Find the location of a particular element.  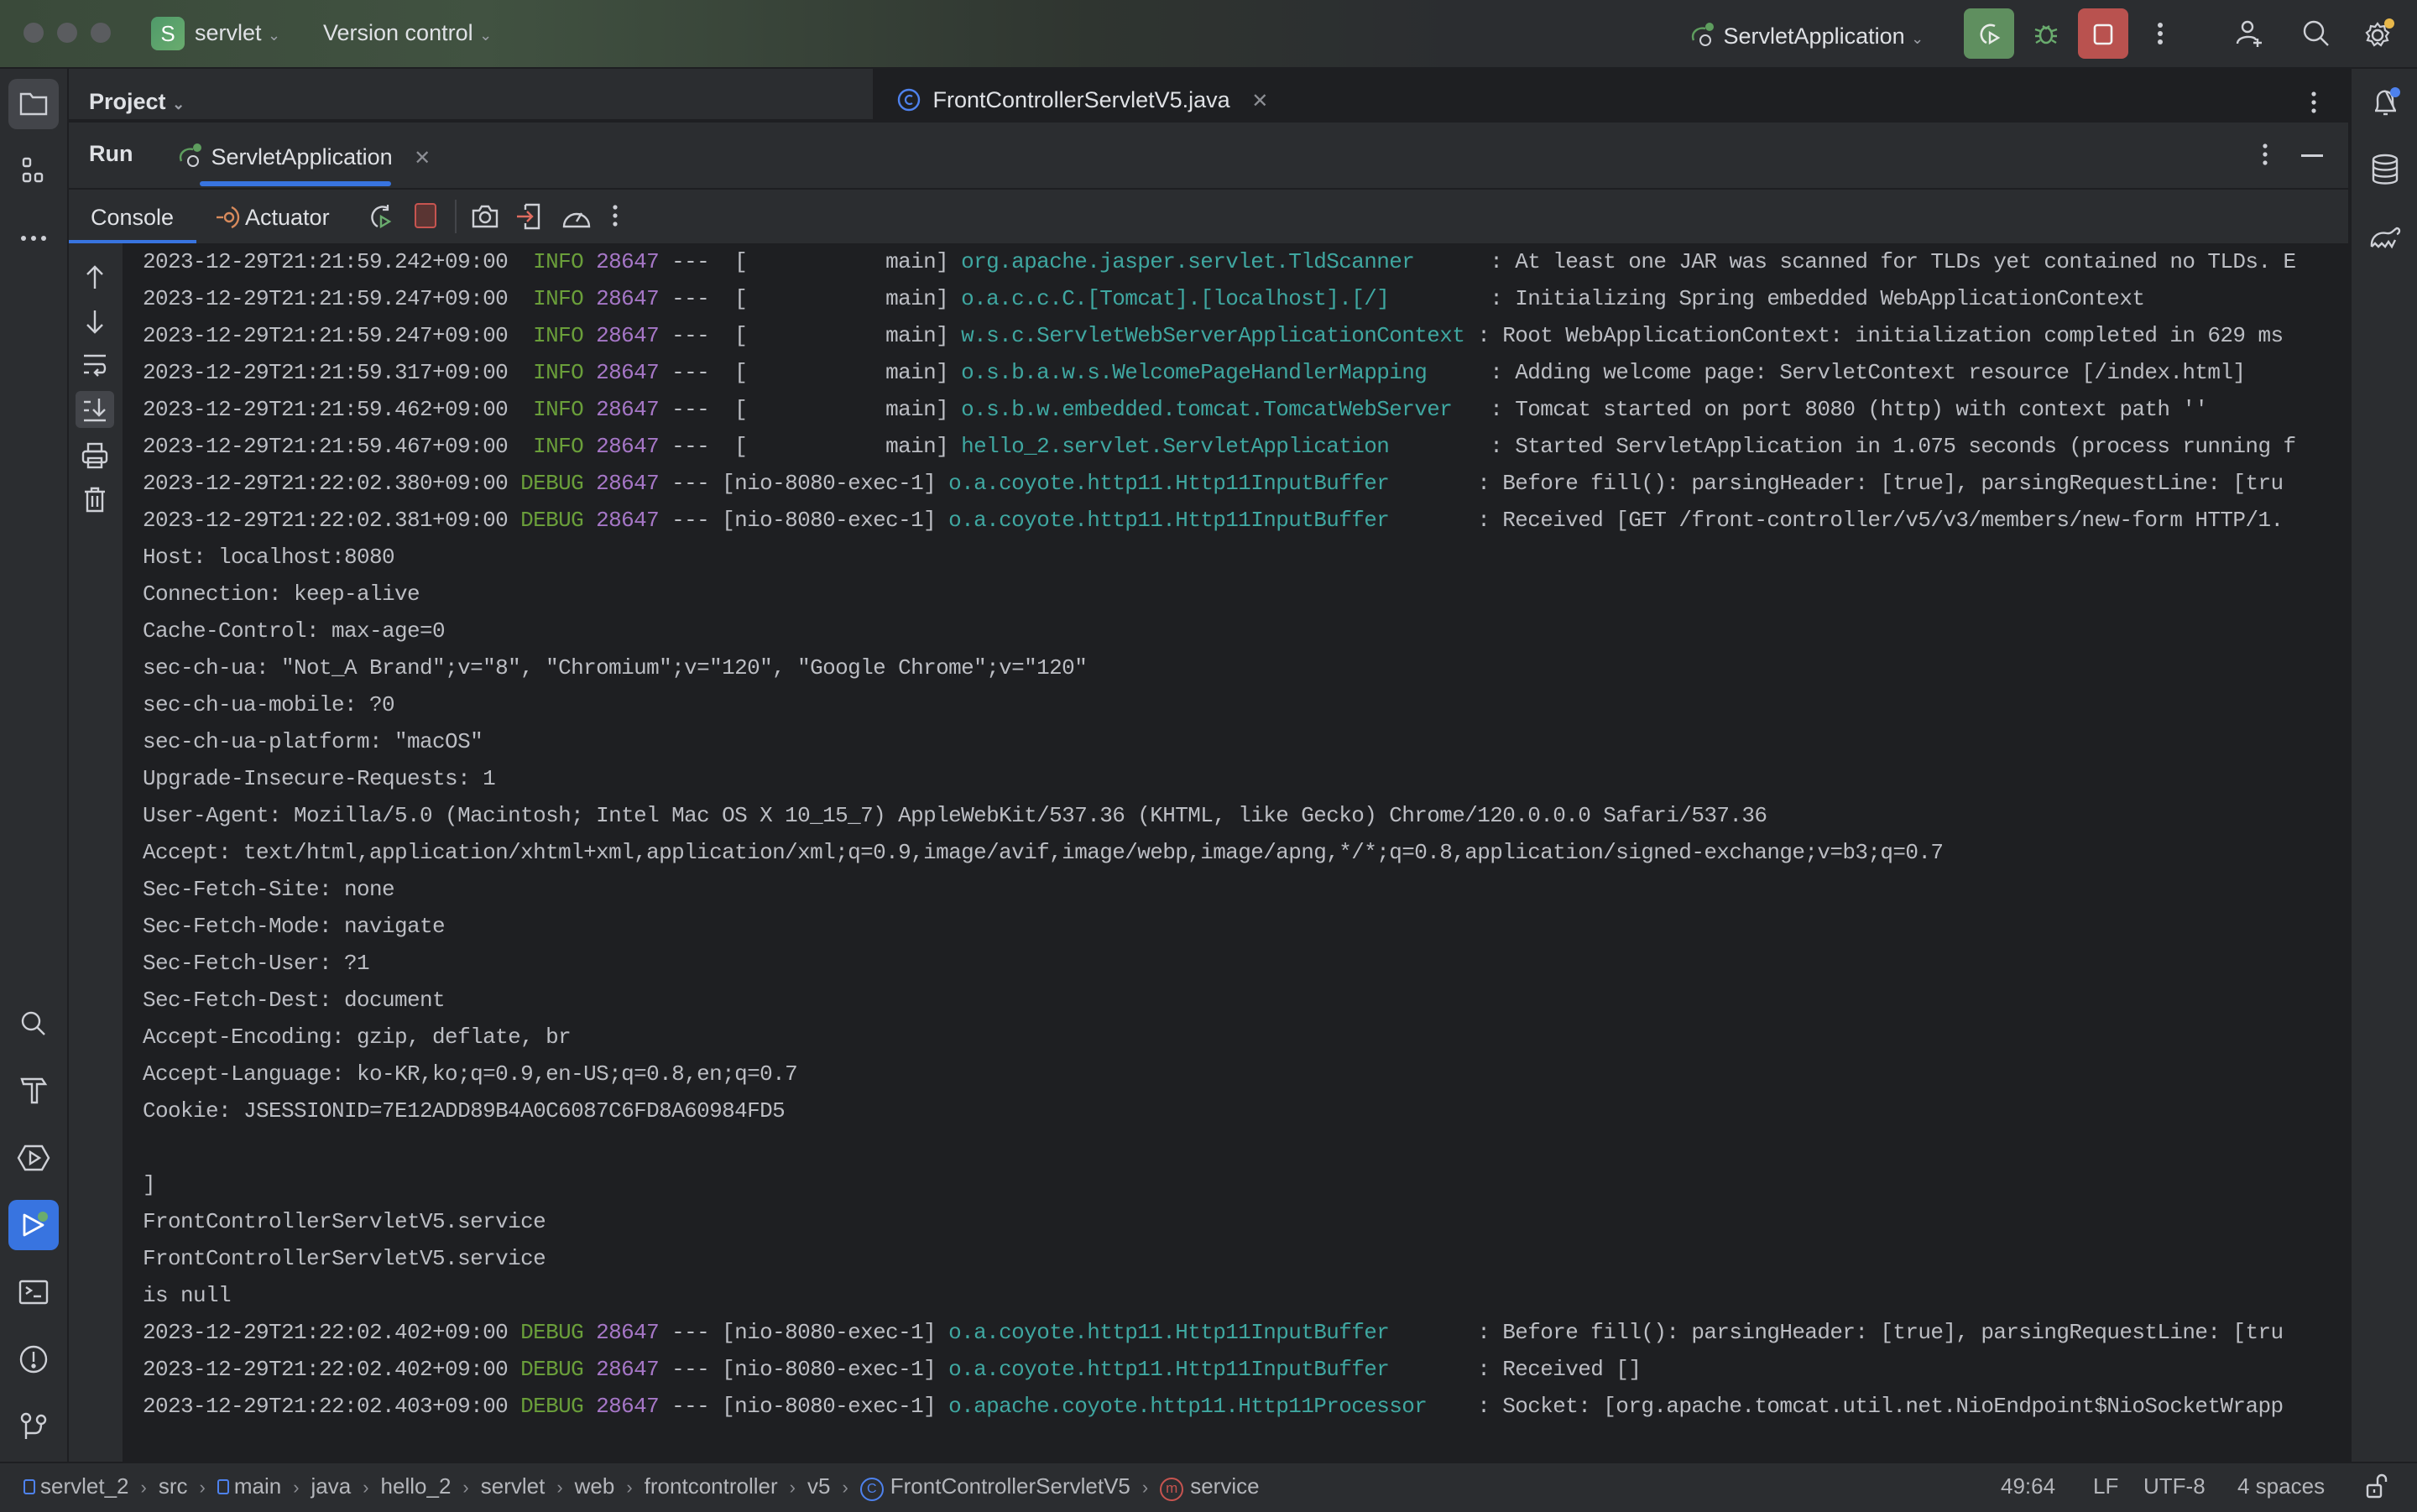

rerun-button is located at coordinates (1989, 33).